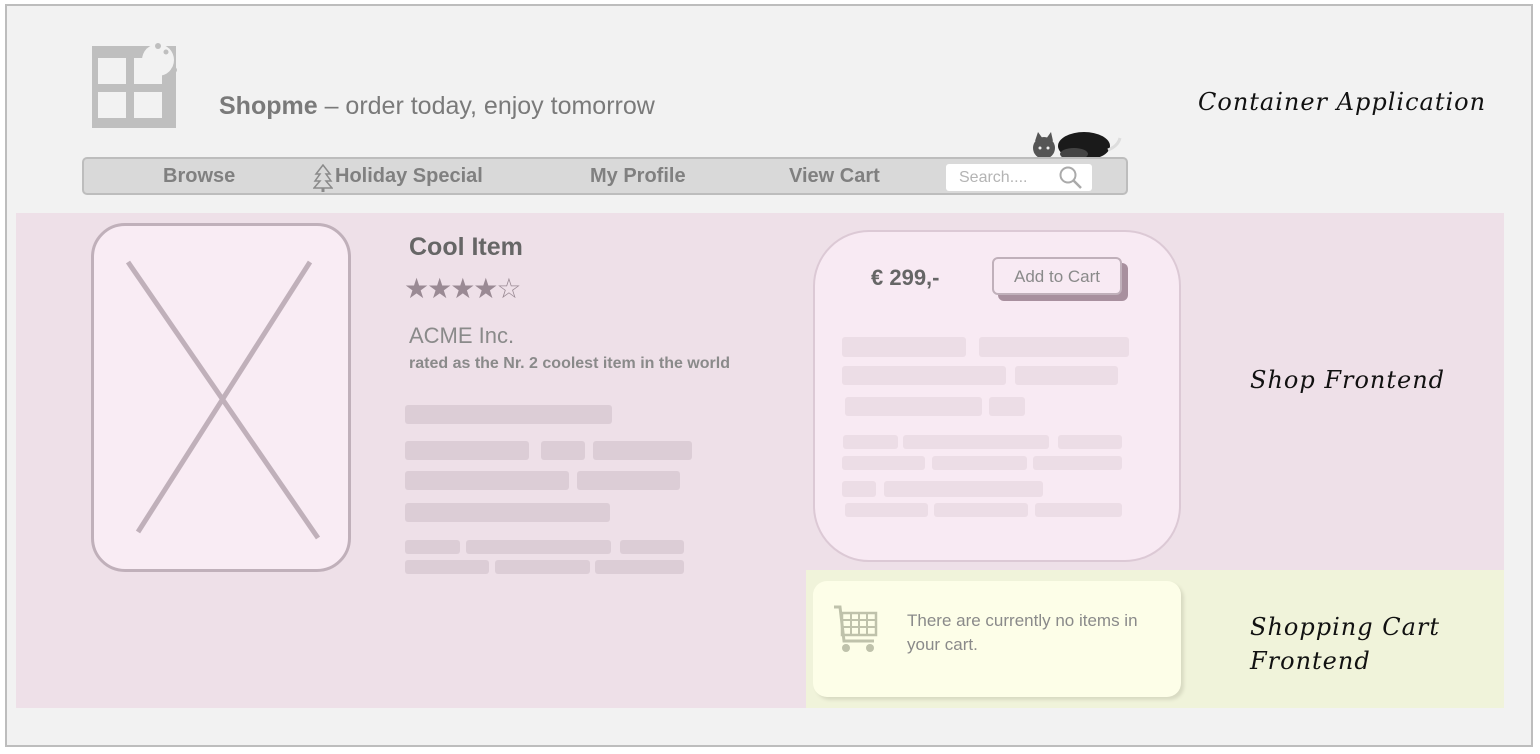  What do you see at coordinates (323, 178) in the screenshot?
I see `tree-icon` at bounding box center [323, 178].